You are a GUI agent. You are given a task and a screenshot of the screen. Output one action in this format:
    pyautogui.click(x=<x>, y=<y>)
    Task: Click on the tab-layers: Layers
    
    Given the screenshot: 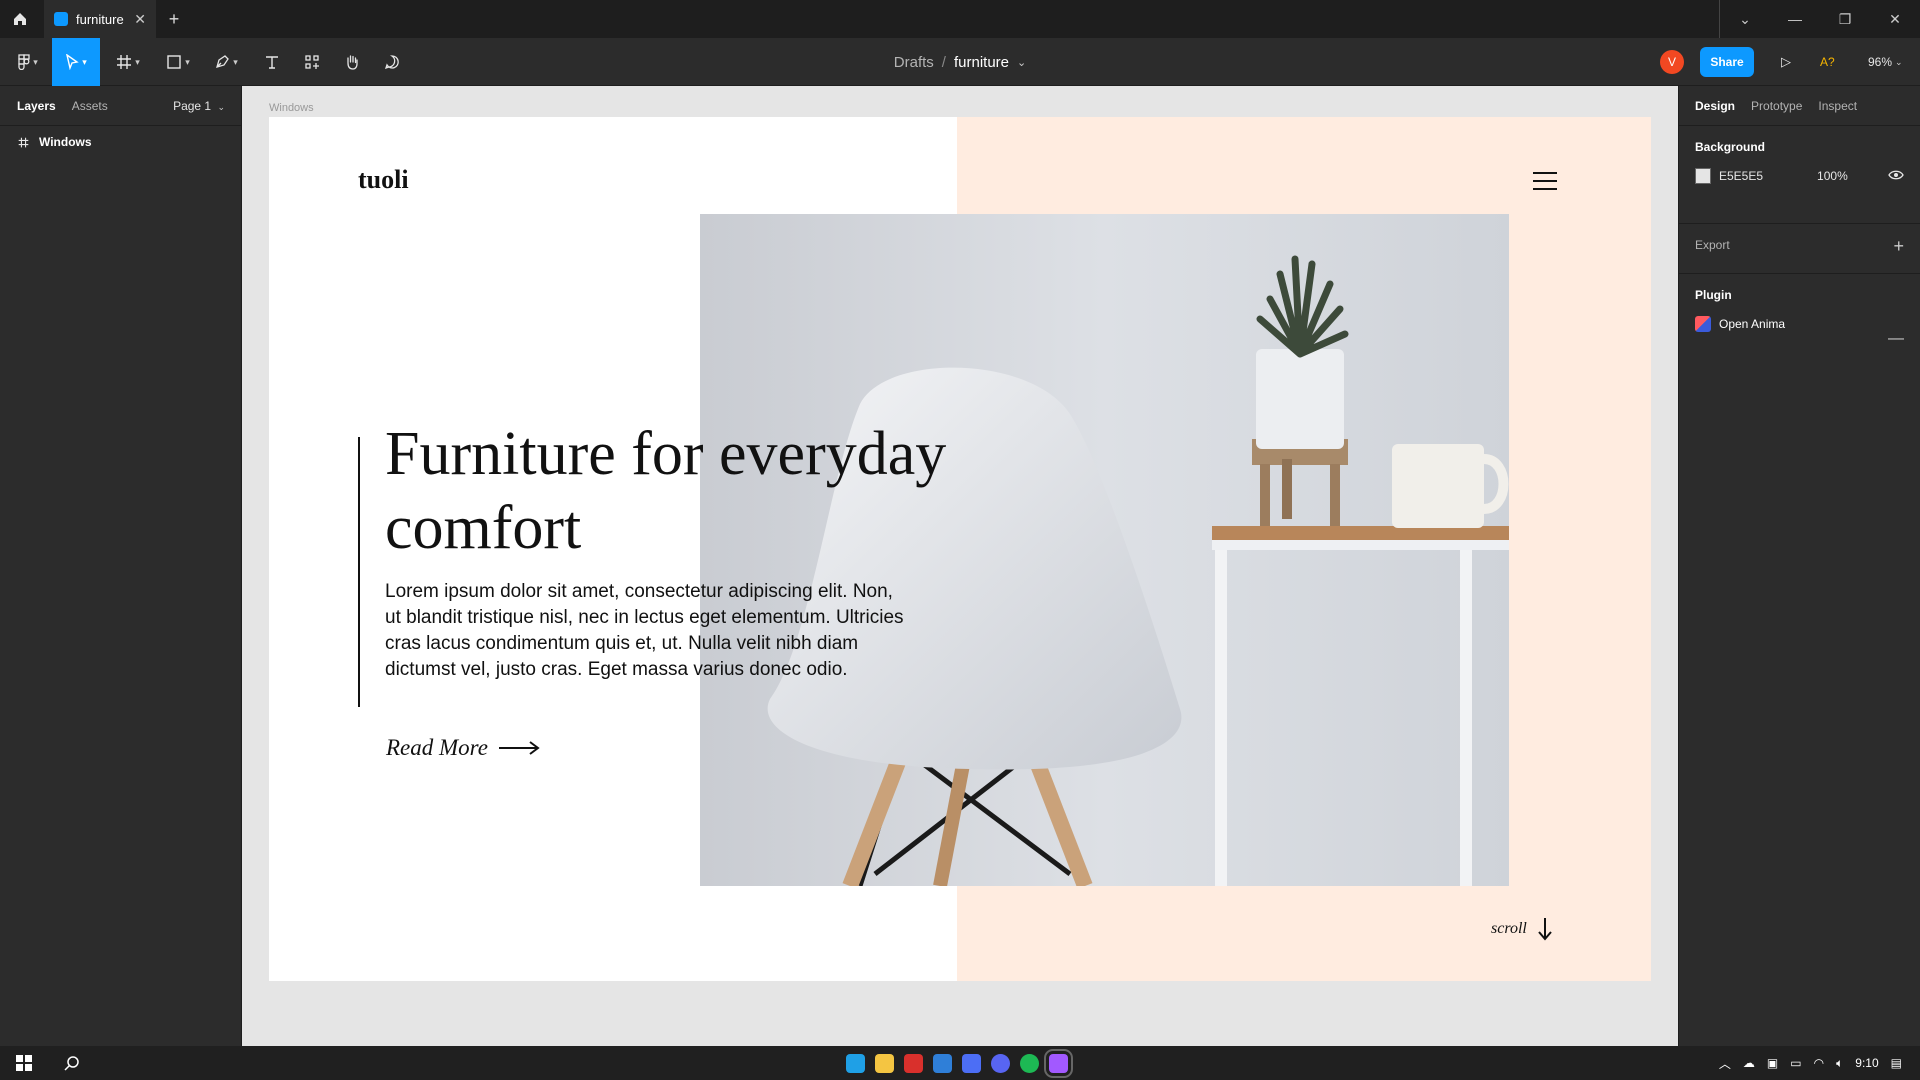 What is the action you would take?
    pyautogui.click(x=36, y=106)
    